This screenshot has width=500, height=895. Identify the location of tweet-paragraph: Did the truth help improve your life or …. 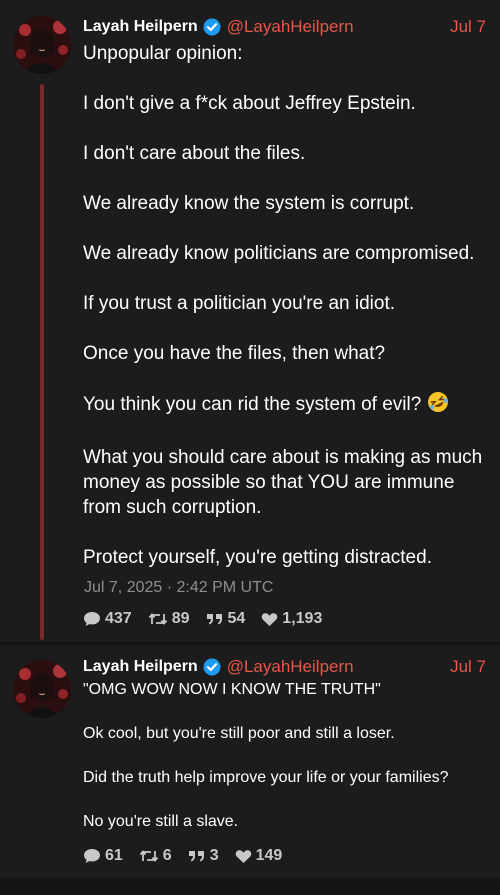
(266, 777).